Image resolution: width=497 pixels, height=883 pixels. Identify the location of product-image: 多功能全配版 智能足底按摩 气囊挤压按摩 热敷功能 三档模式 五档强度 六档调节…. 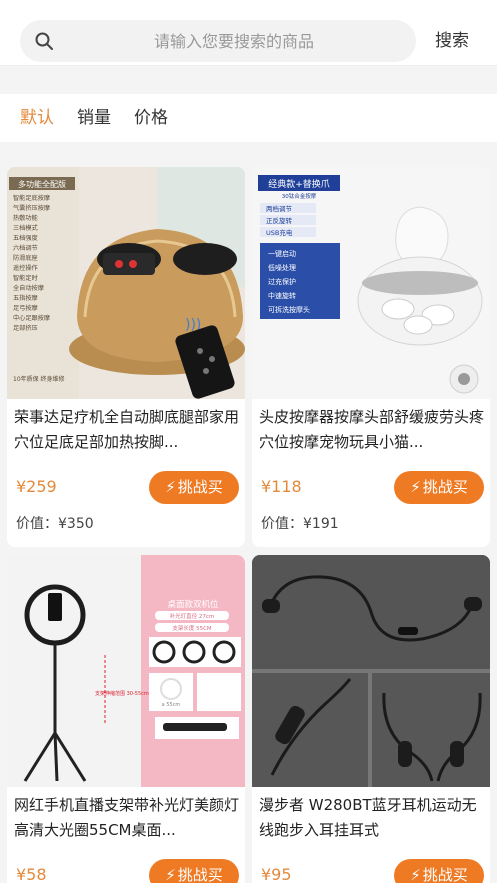
(126, 283).